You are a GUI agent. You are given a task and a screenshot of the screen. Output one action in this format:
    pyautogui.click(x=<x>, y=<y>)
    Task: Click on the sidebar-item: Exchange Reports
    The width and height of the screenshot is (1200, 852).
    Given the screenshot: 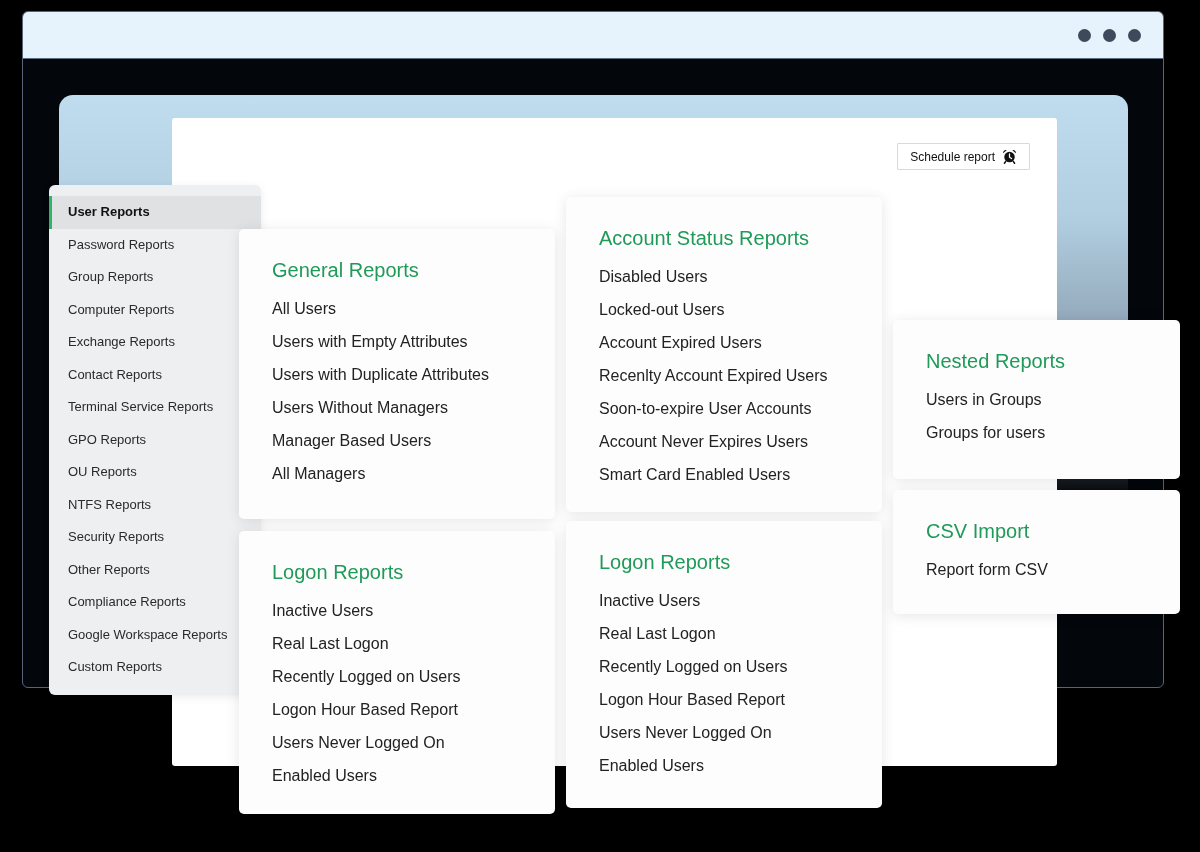 What is the action you would take?
    pyautogui.click(x=143, y=342)
    